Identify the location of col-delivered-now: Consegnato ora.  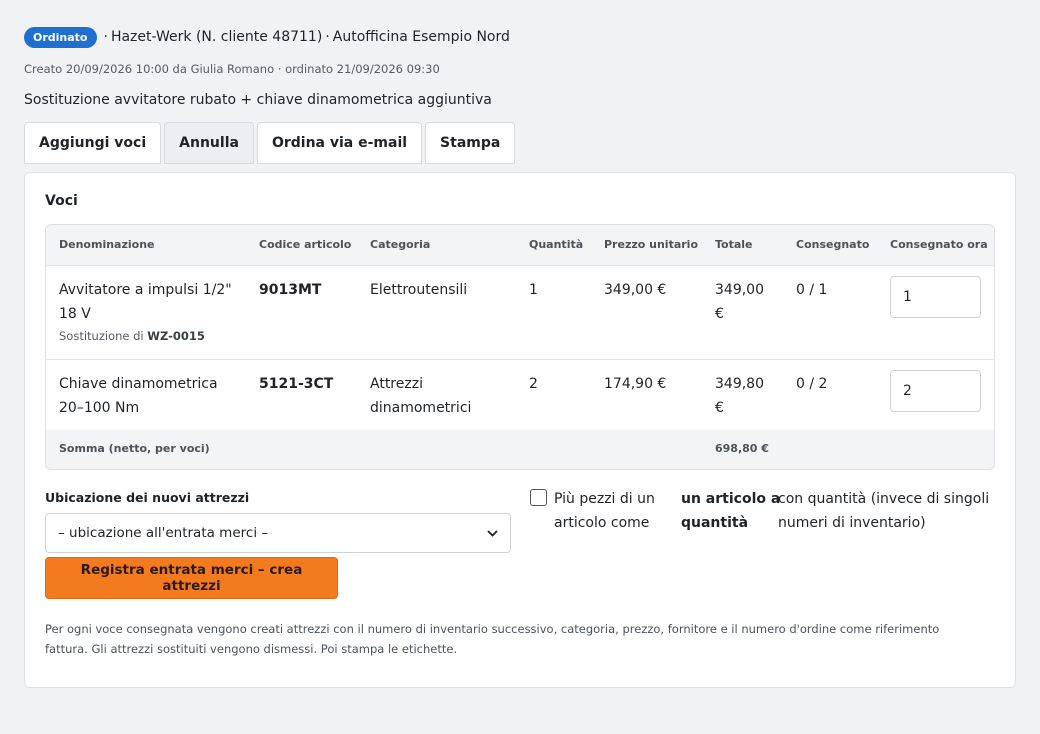
(939, 244).